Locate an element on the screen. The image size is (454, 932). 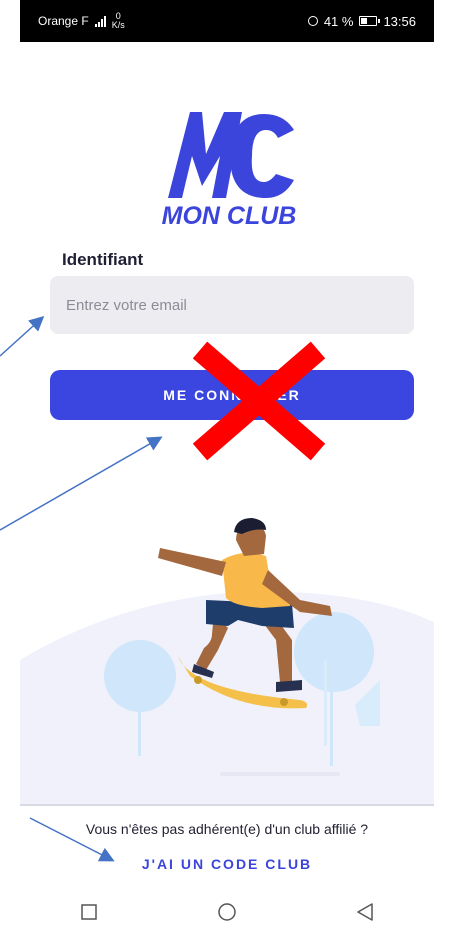
system-nav-bar is located at coordinates (227, 912).